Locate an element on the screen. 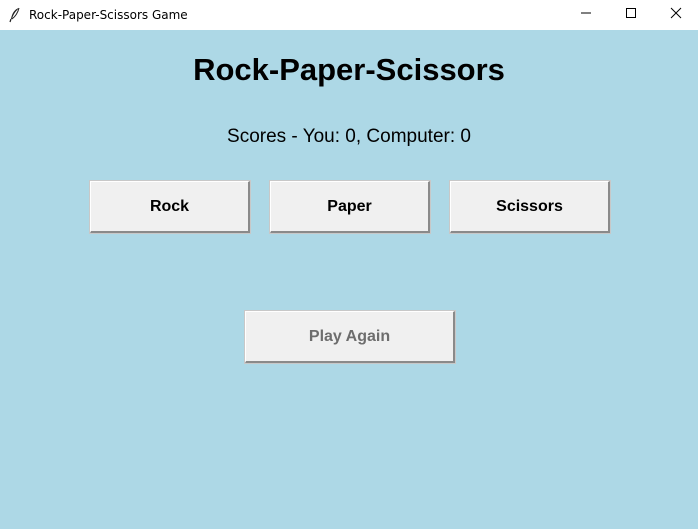 Image resolution: width=698 pixels, height=529 pixels. title-bar: Rock-Paper-Scissors Game is located at coordinates (349, 15).